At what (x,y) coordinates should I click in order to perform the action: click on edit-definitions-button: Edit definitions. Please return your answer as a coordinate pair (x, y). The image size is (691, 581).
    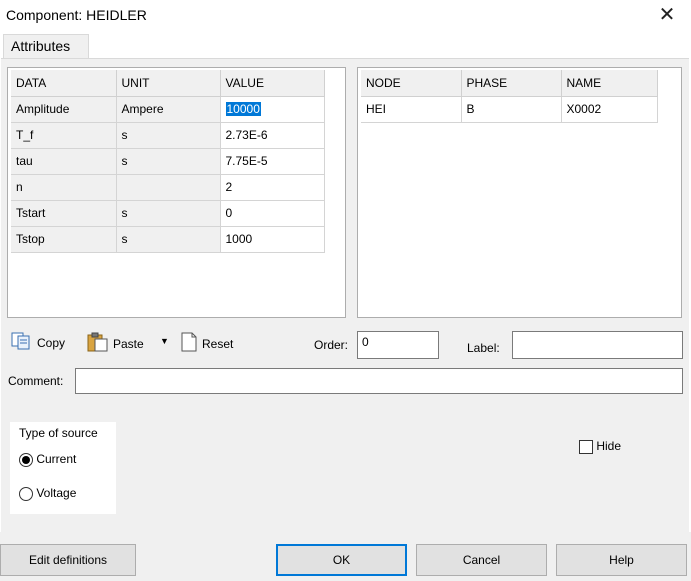
    Looking at the image, I should click on (68, 560).